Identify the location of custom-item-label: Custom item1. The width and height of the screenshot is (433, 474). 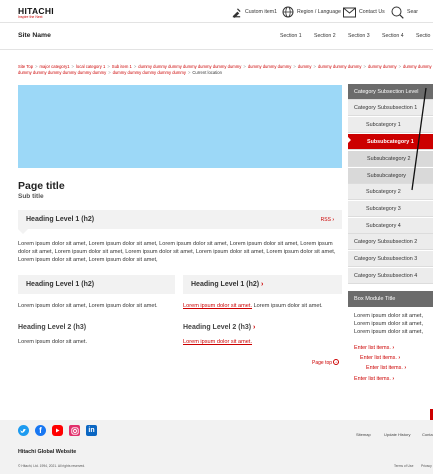
(261, 12).